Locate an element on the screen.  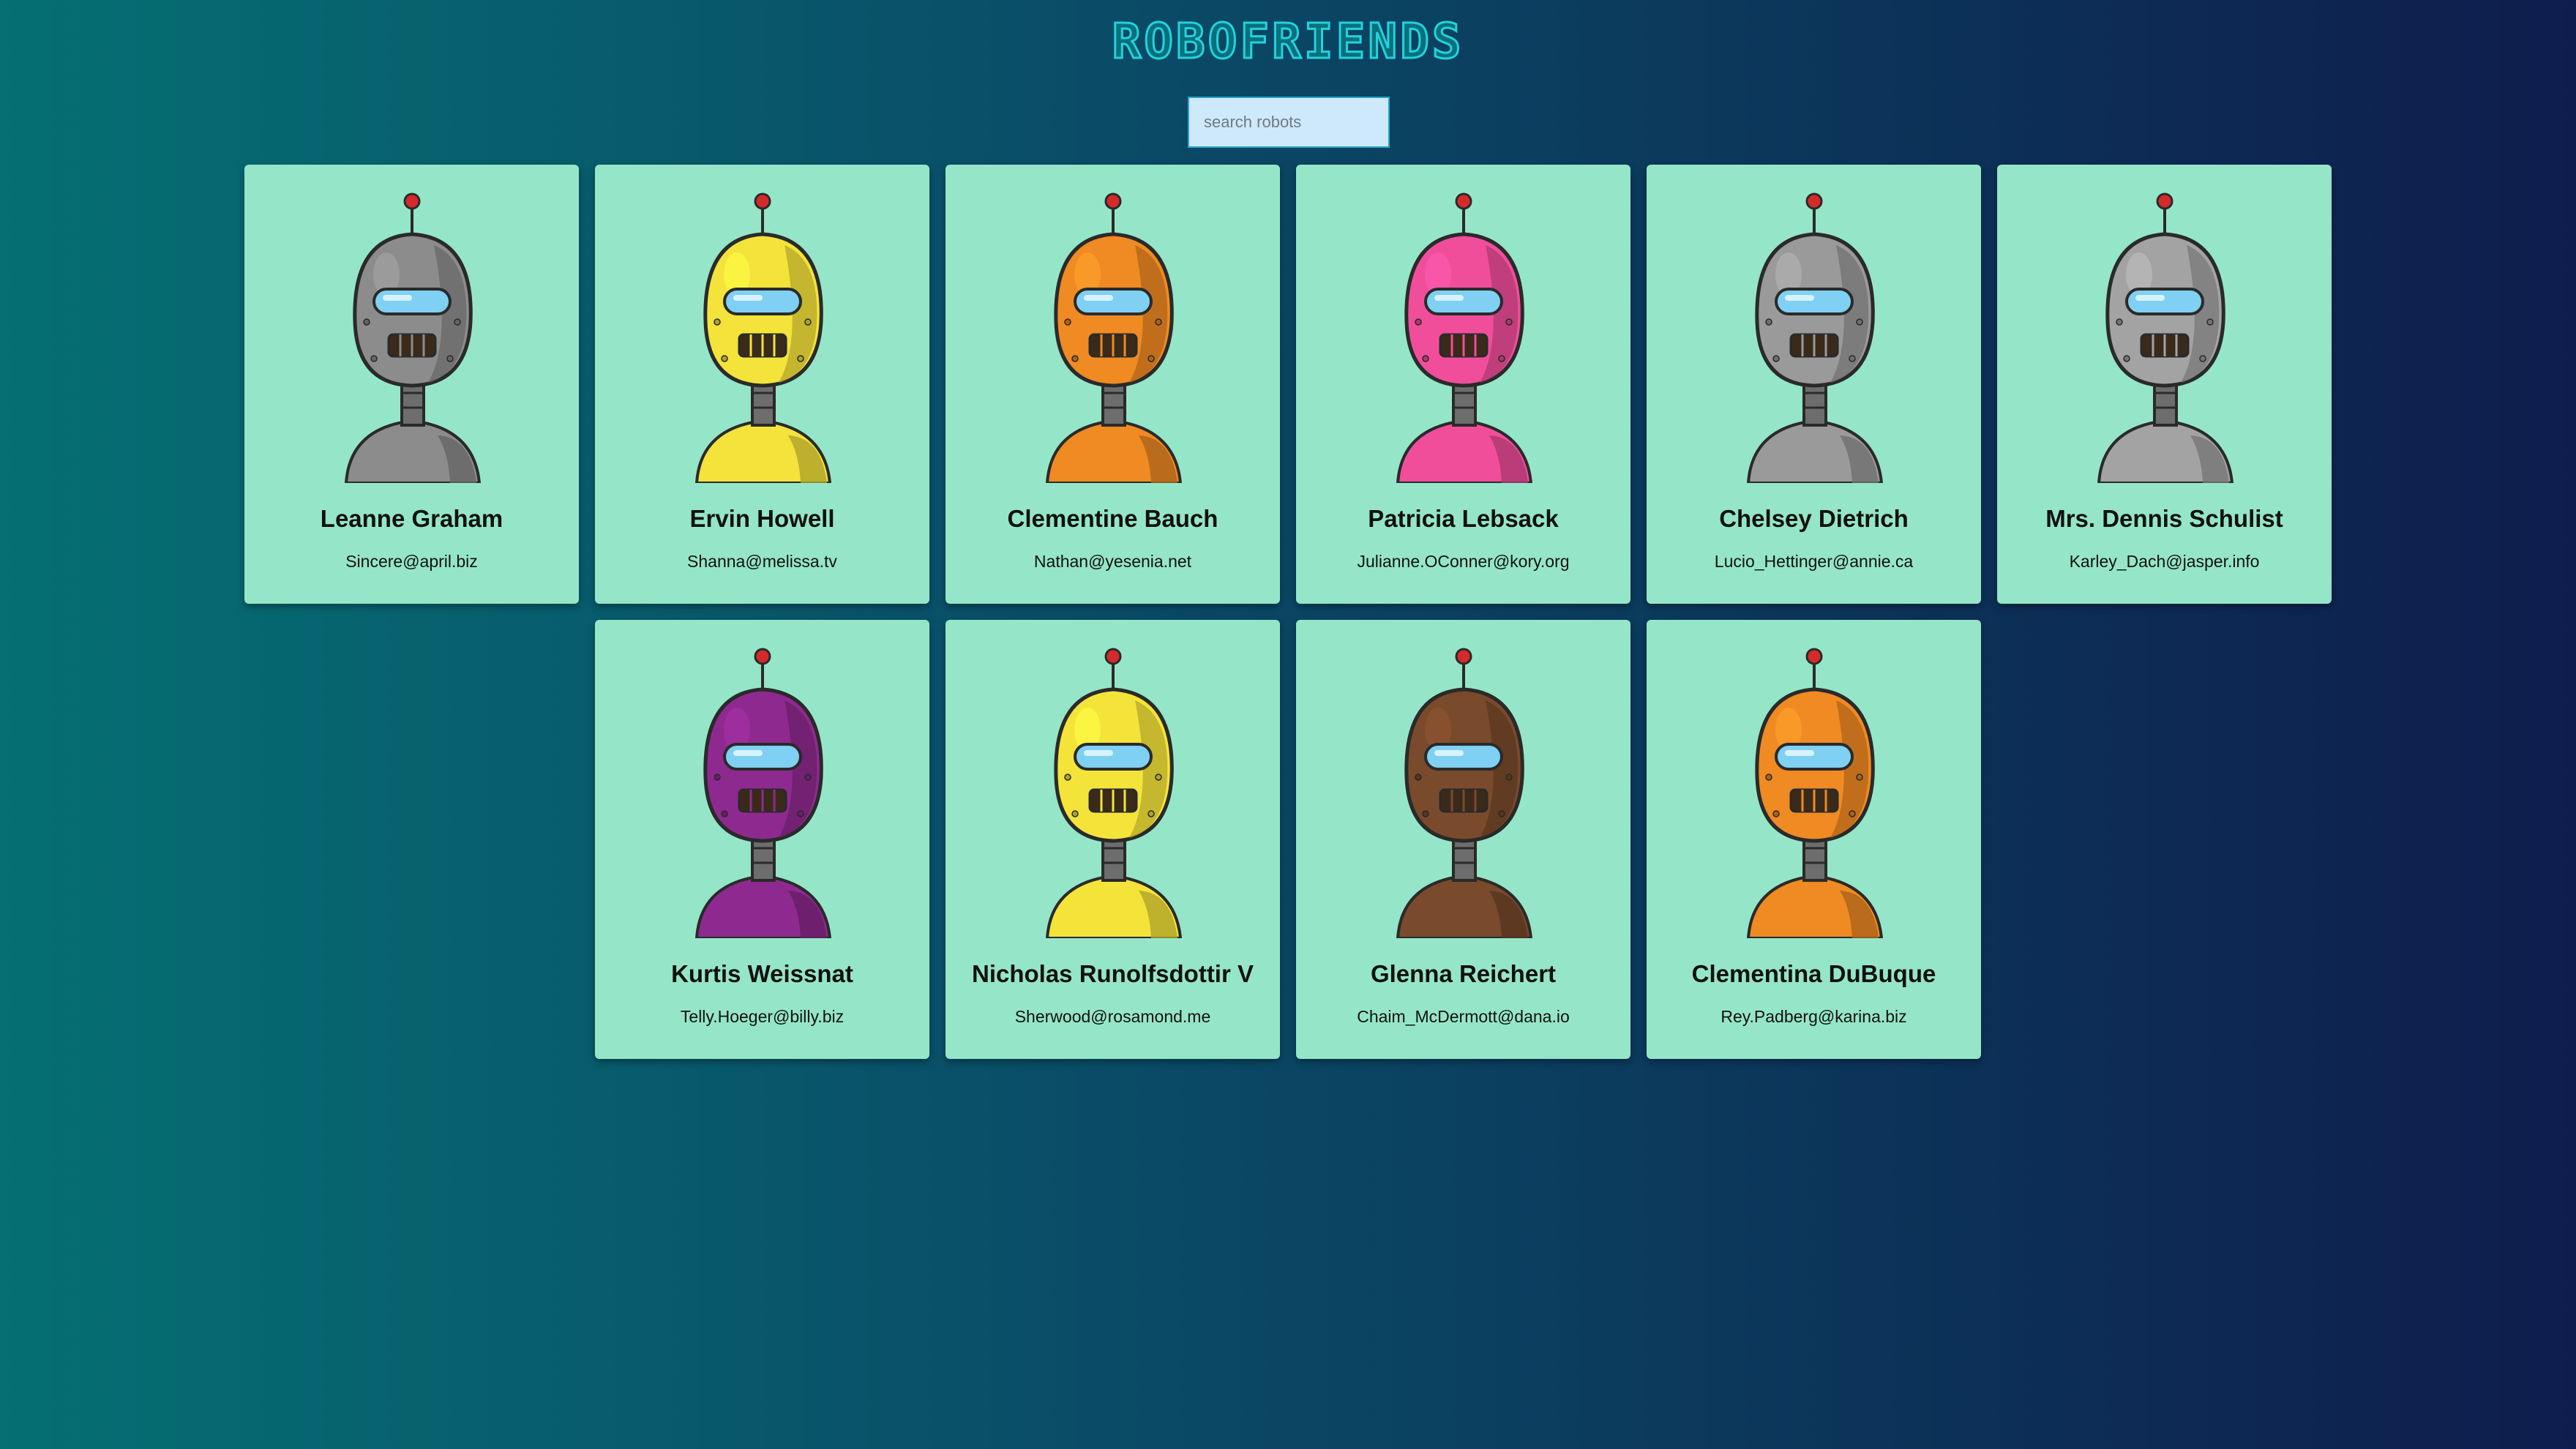
robot-email: Lucio_Hettinger@annie.ca is located at coordinates (1814, 561).